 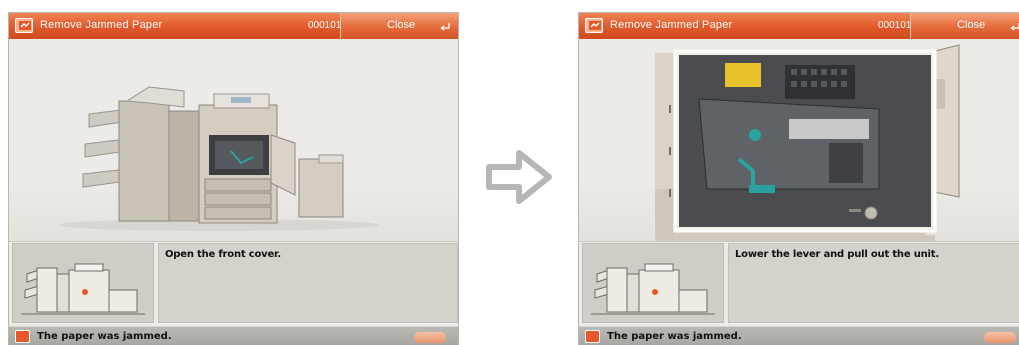 What do you see at coordinates (873, 283) in the screenshot?
I see `instruction-box: Lower the lever and pull out the unit.` at bounding box center [873, 283].